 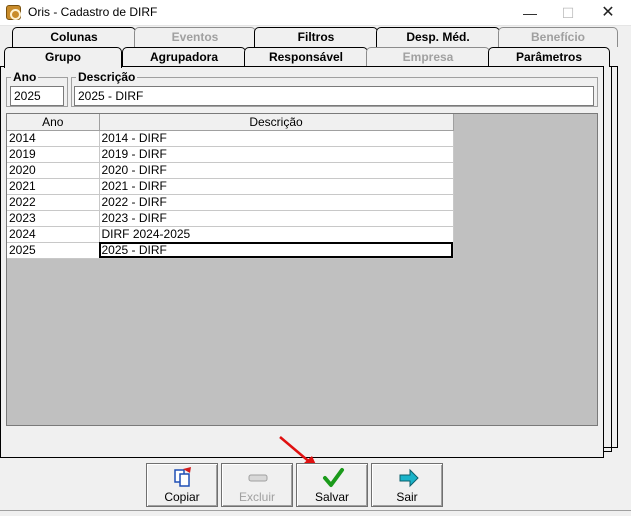 What do you see at coordinates (333, 477) in the screenshot?
I see `checkmark-icon` at bounding box center [333, 477].